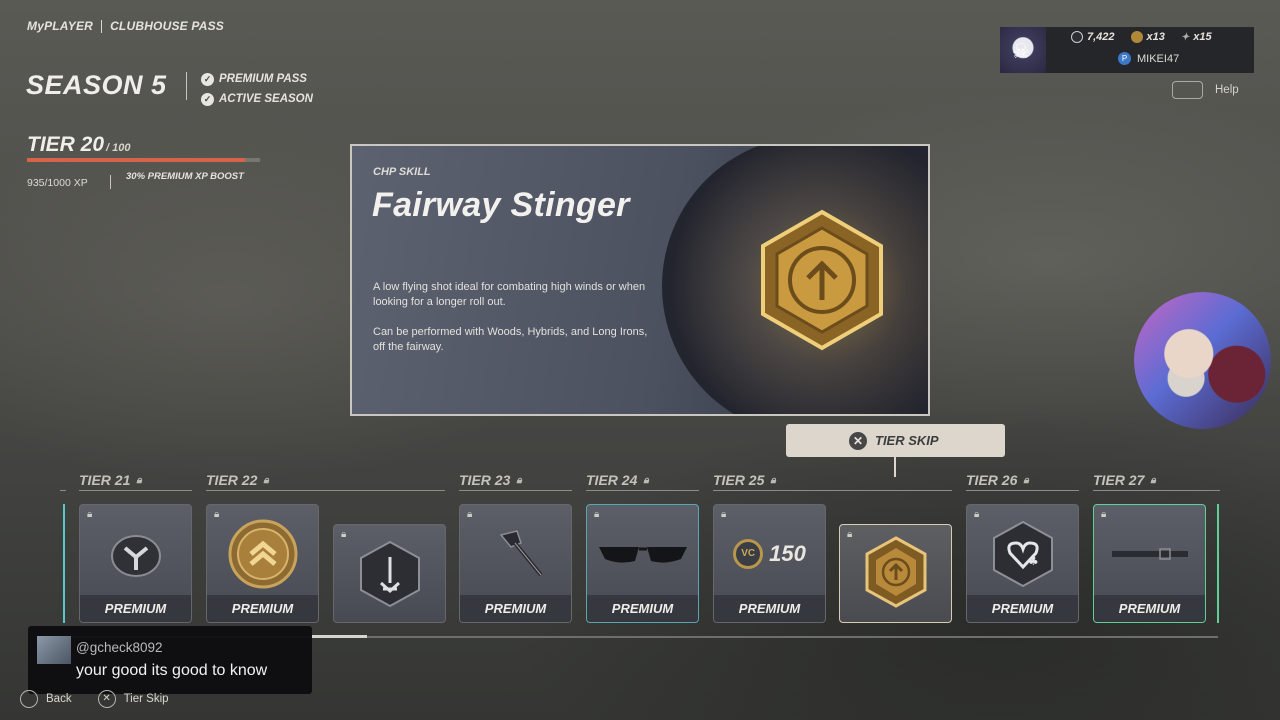 Image resolution: width=1280 pixels, height=720 pixels. Describe the element at coordinates (172, 670) in the screenshot. I see `chat-text: your good its good to know` at that location.